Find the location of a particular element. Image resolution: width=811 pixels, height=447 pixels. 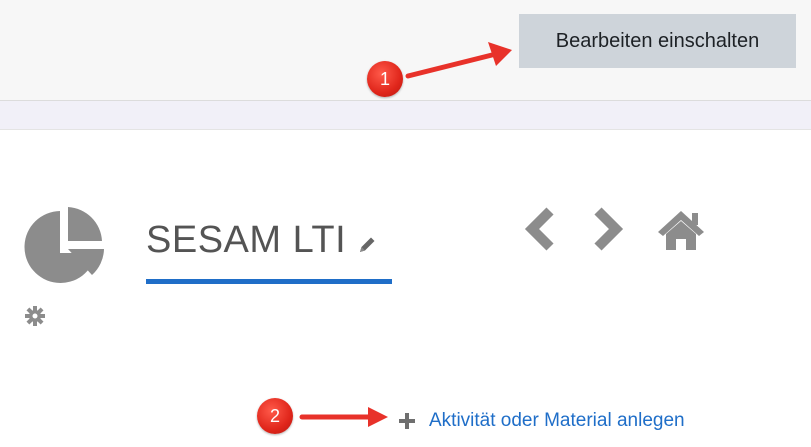

add-activity-link: Aktivität oder Material anlegen is located at coordinates (542, 421).